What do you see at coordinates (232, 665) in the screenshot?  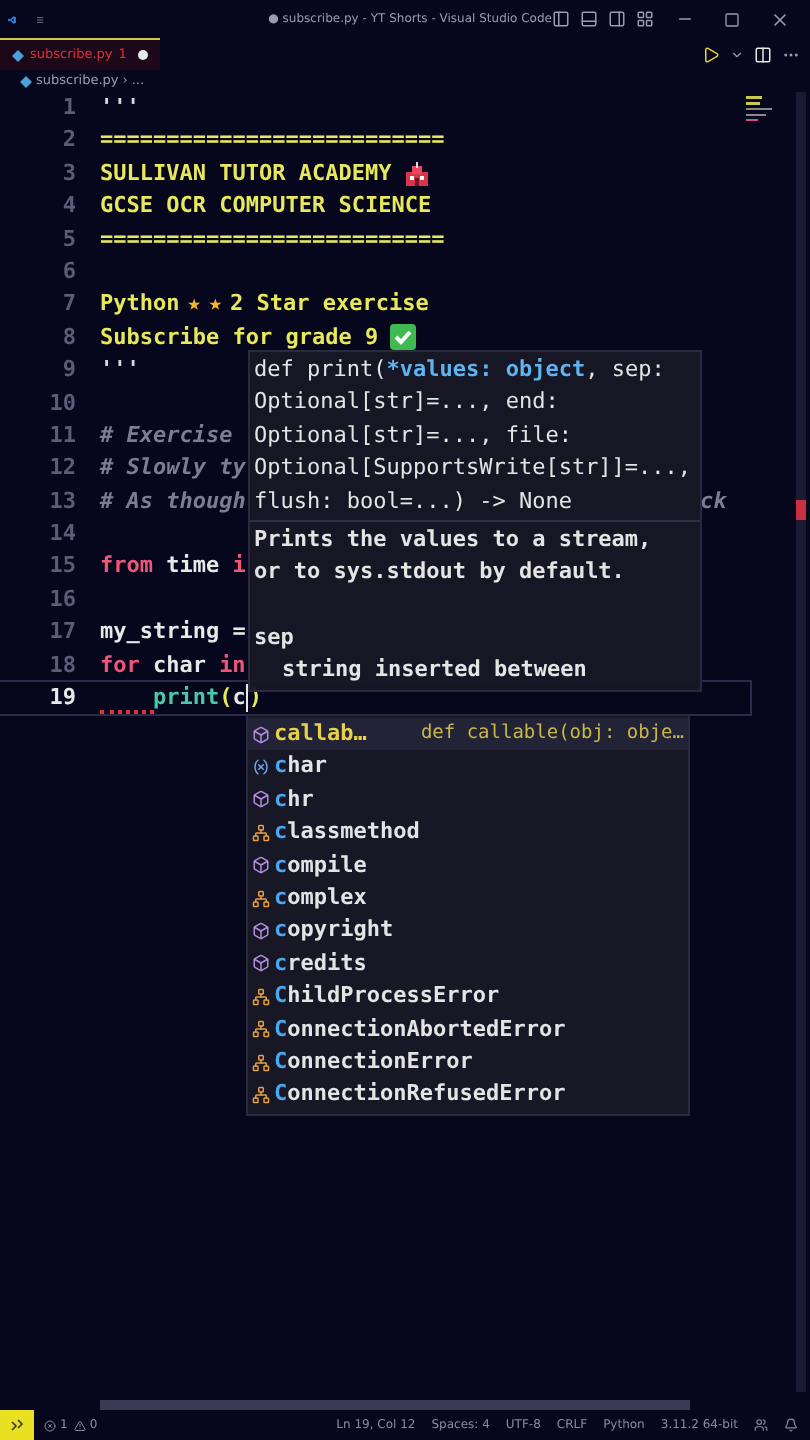 I see `code-token: in` at bounding box center [232, 665].